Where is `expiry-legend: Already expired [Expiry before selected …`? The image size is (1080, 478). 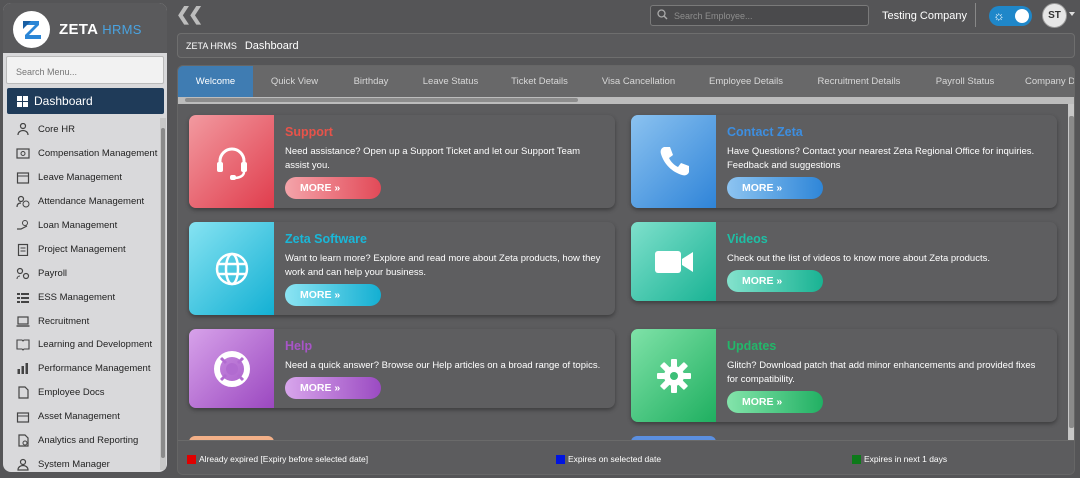
expiry-legend: Already expired [Expiry before selected … is located at coordinates (626, 457).